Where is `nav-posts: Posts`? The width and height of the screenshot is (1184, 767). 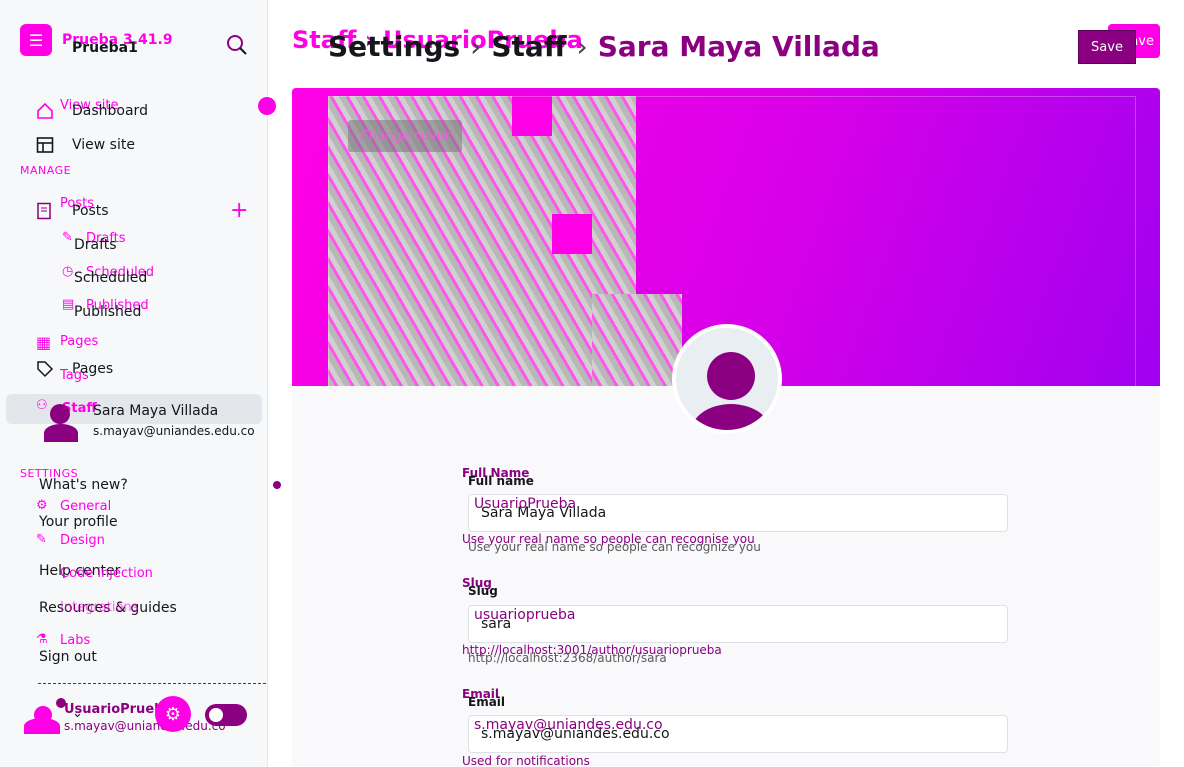 nav-posts: Posts is located at coordinates (72, 211).